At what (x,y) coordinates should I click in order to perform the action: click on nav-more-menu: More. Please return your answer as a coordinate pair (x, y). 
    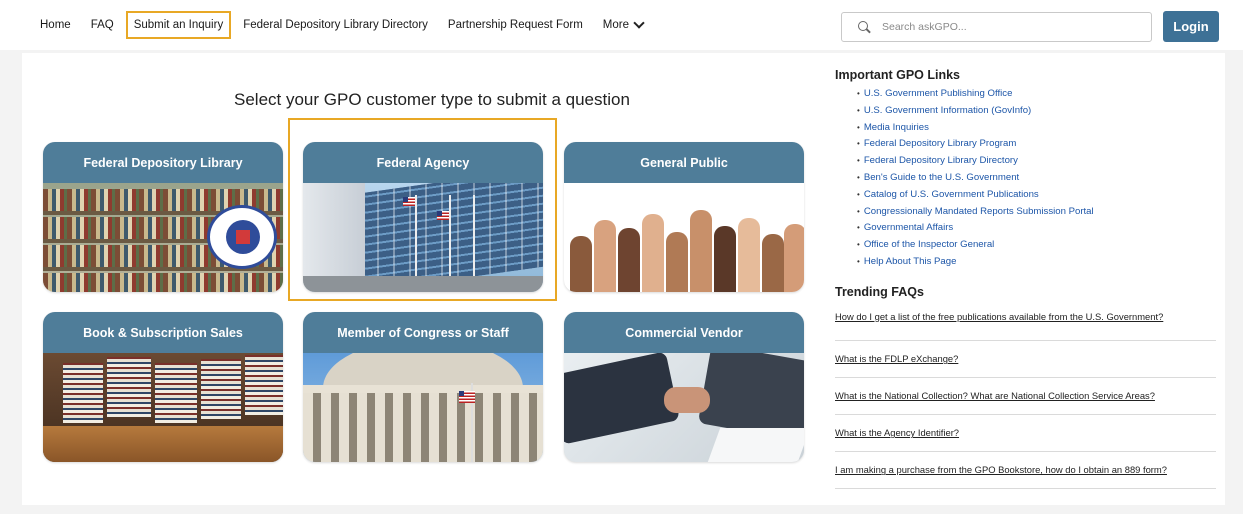
    Looking at the image, I should click on (623, 24).